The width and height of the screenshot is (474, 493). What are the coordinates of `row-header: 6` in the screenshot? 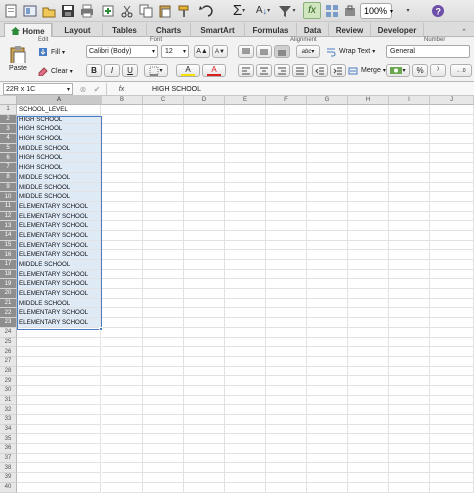 It's located at (8, 158).